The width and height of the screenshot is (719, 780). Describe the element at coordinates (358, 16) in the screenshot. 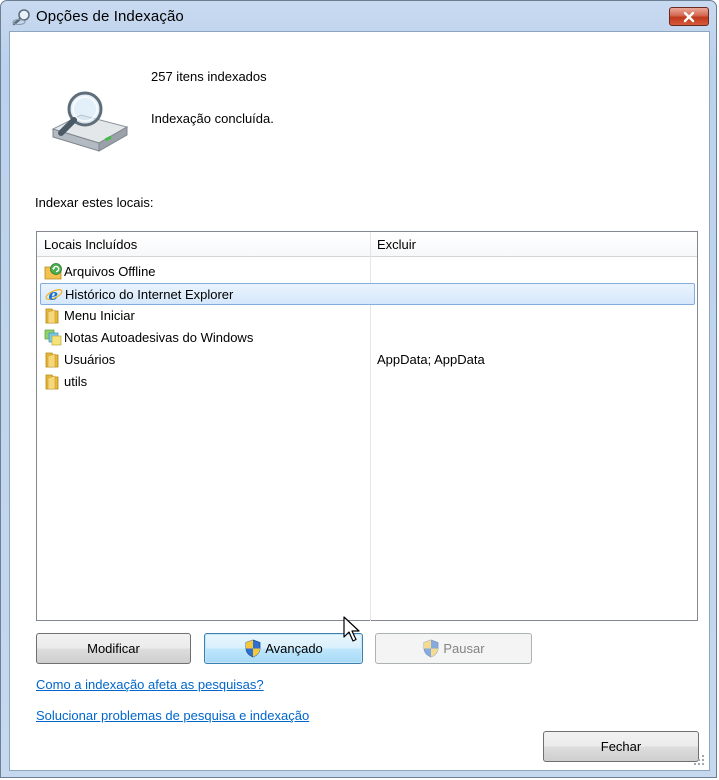

I see `title-bar: Opções de Indexação` at that location.